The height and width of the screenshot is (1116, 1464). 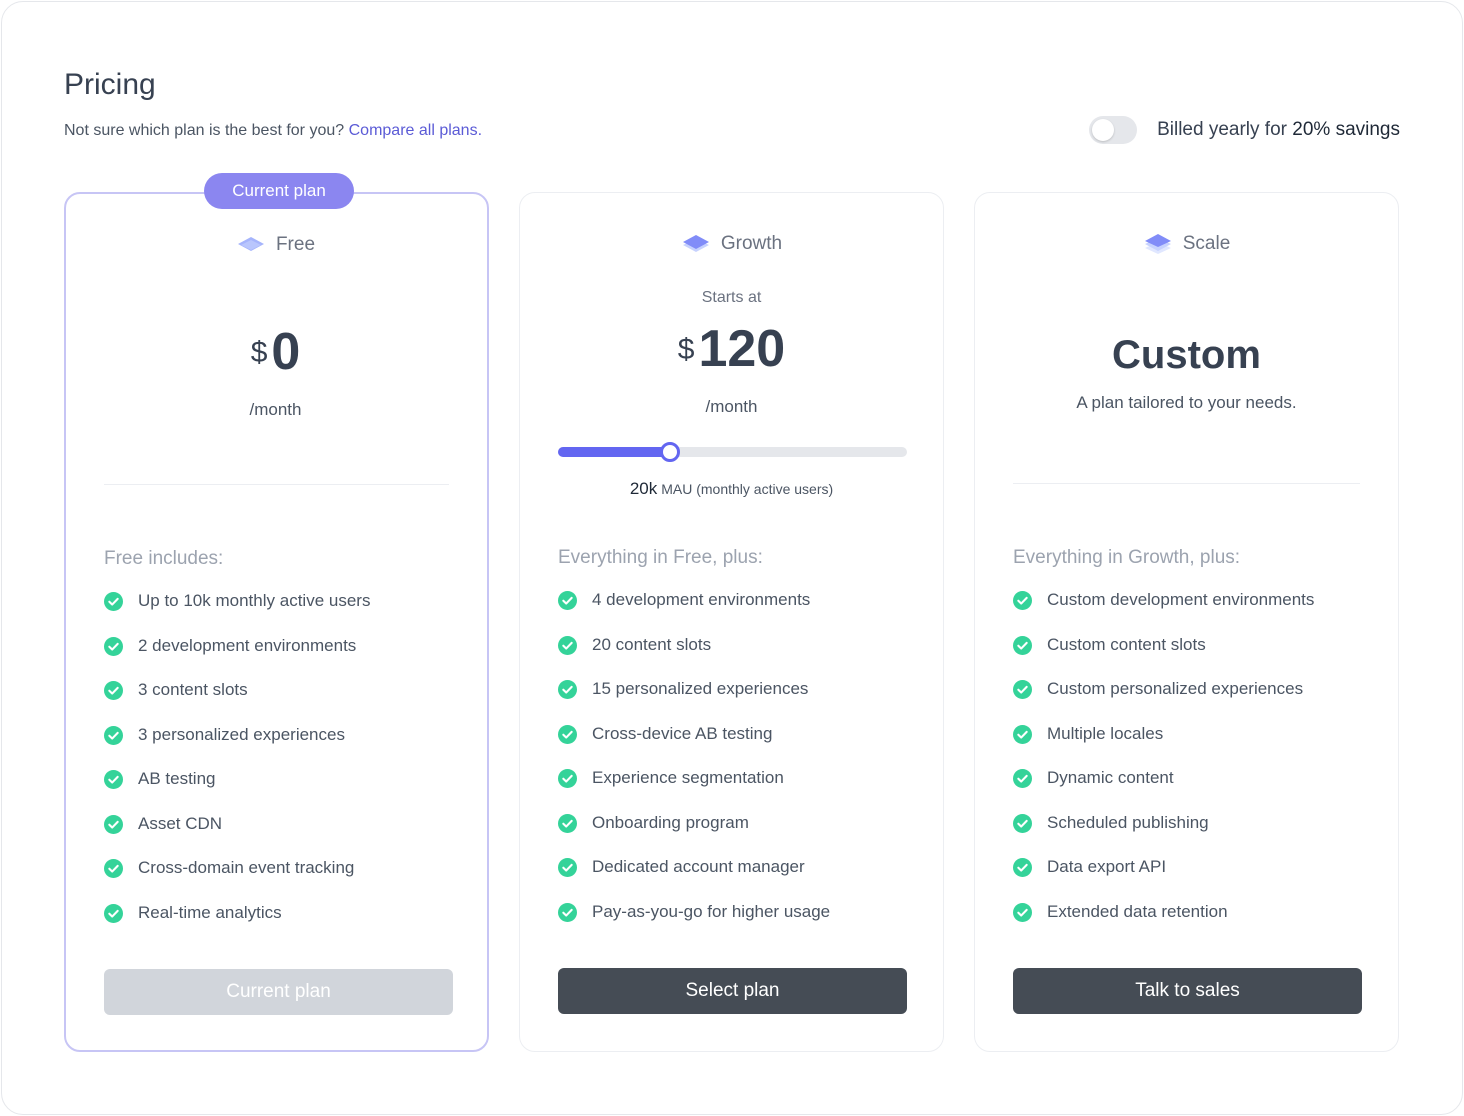 I want to click on feature-item: AB testing, so click(x=237, y=791).